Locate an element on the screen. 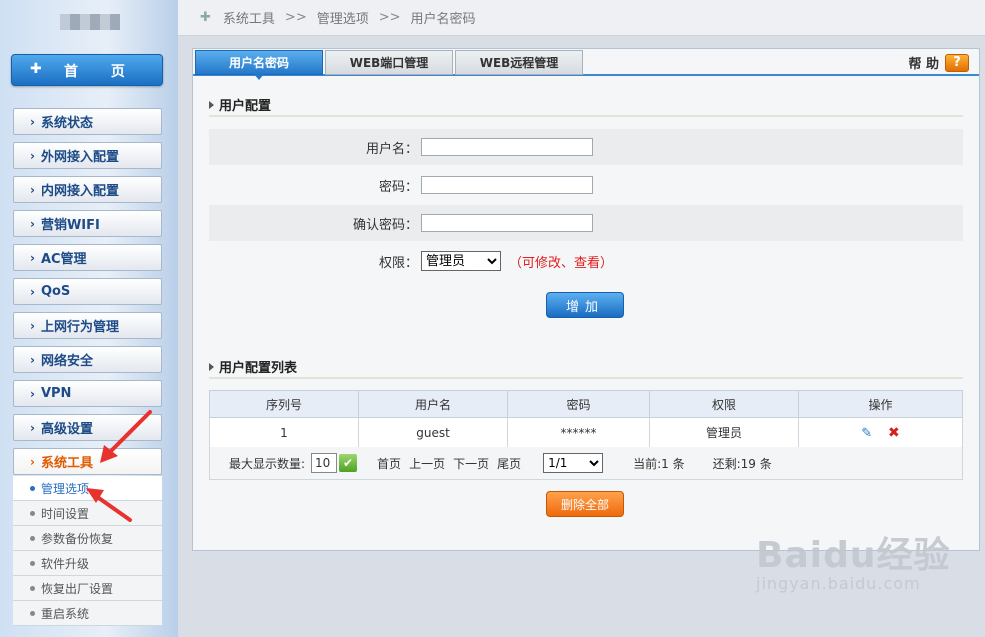 This screenshot has width=985, height=637. watermark: Baidu经验 jingyan.baidu.com is located at coordinates (853, 559).